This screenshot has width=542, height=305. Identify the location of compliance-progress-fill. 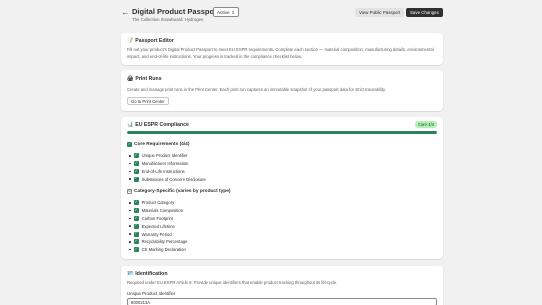
(282, 132).